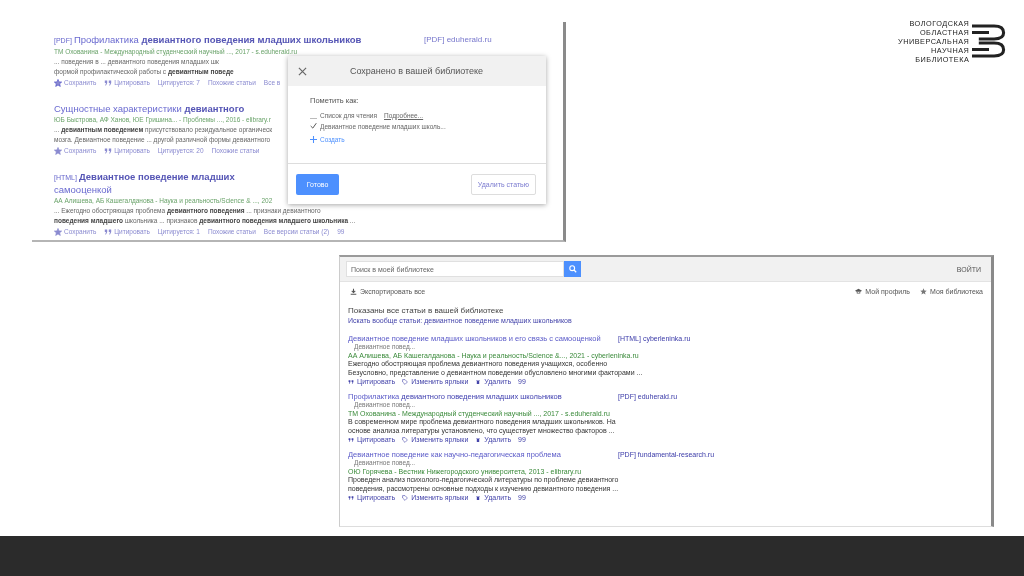 The width and height of the screenshot is (1024, 576). I want to click on plus-icon, so click(313, 139).